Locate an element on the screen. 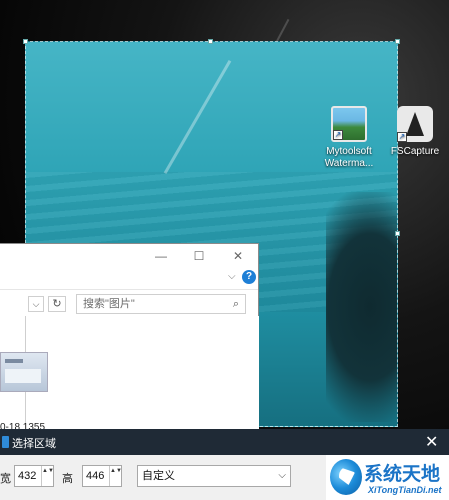 Image resolution: width=449 pixels, height=500 pixels. swimmer-silhouette is located at coordinates (361, 307).